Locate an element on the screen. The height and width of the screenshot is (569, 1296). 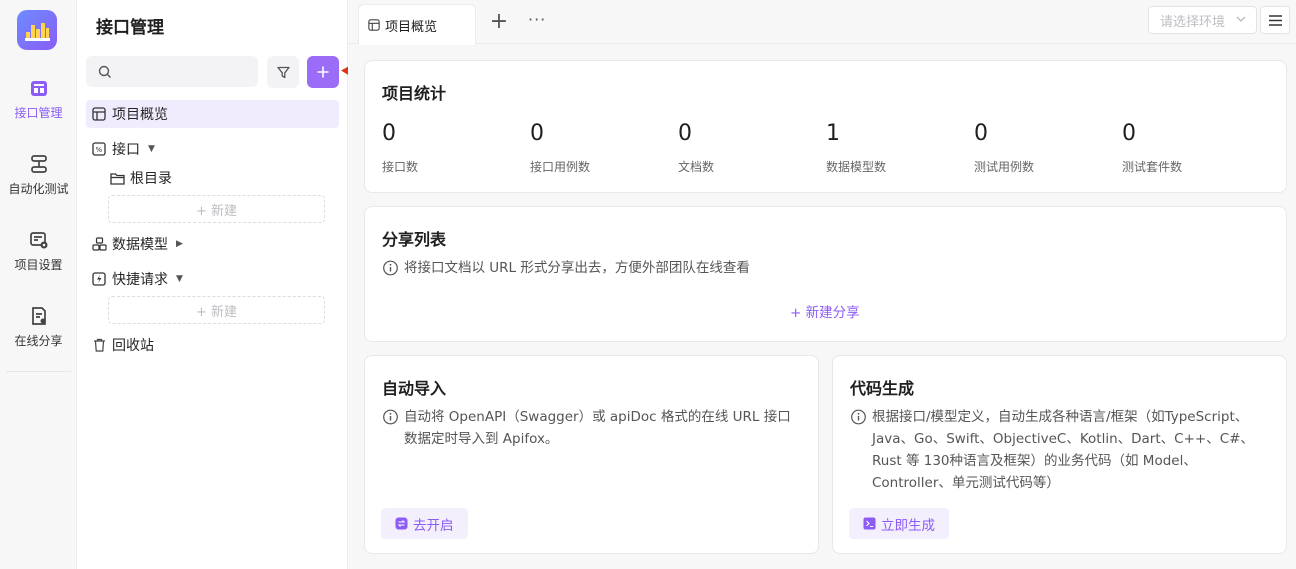
new-quick-request-button: + 新建 is located at coordinates (216, 310).